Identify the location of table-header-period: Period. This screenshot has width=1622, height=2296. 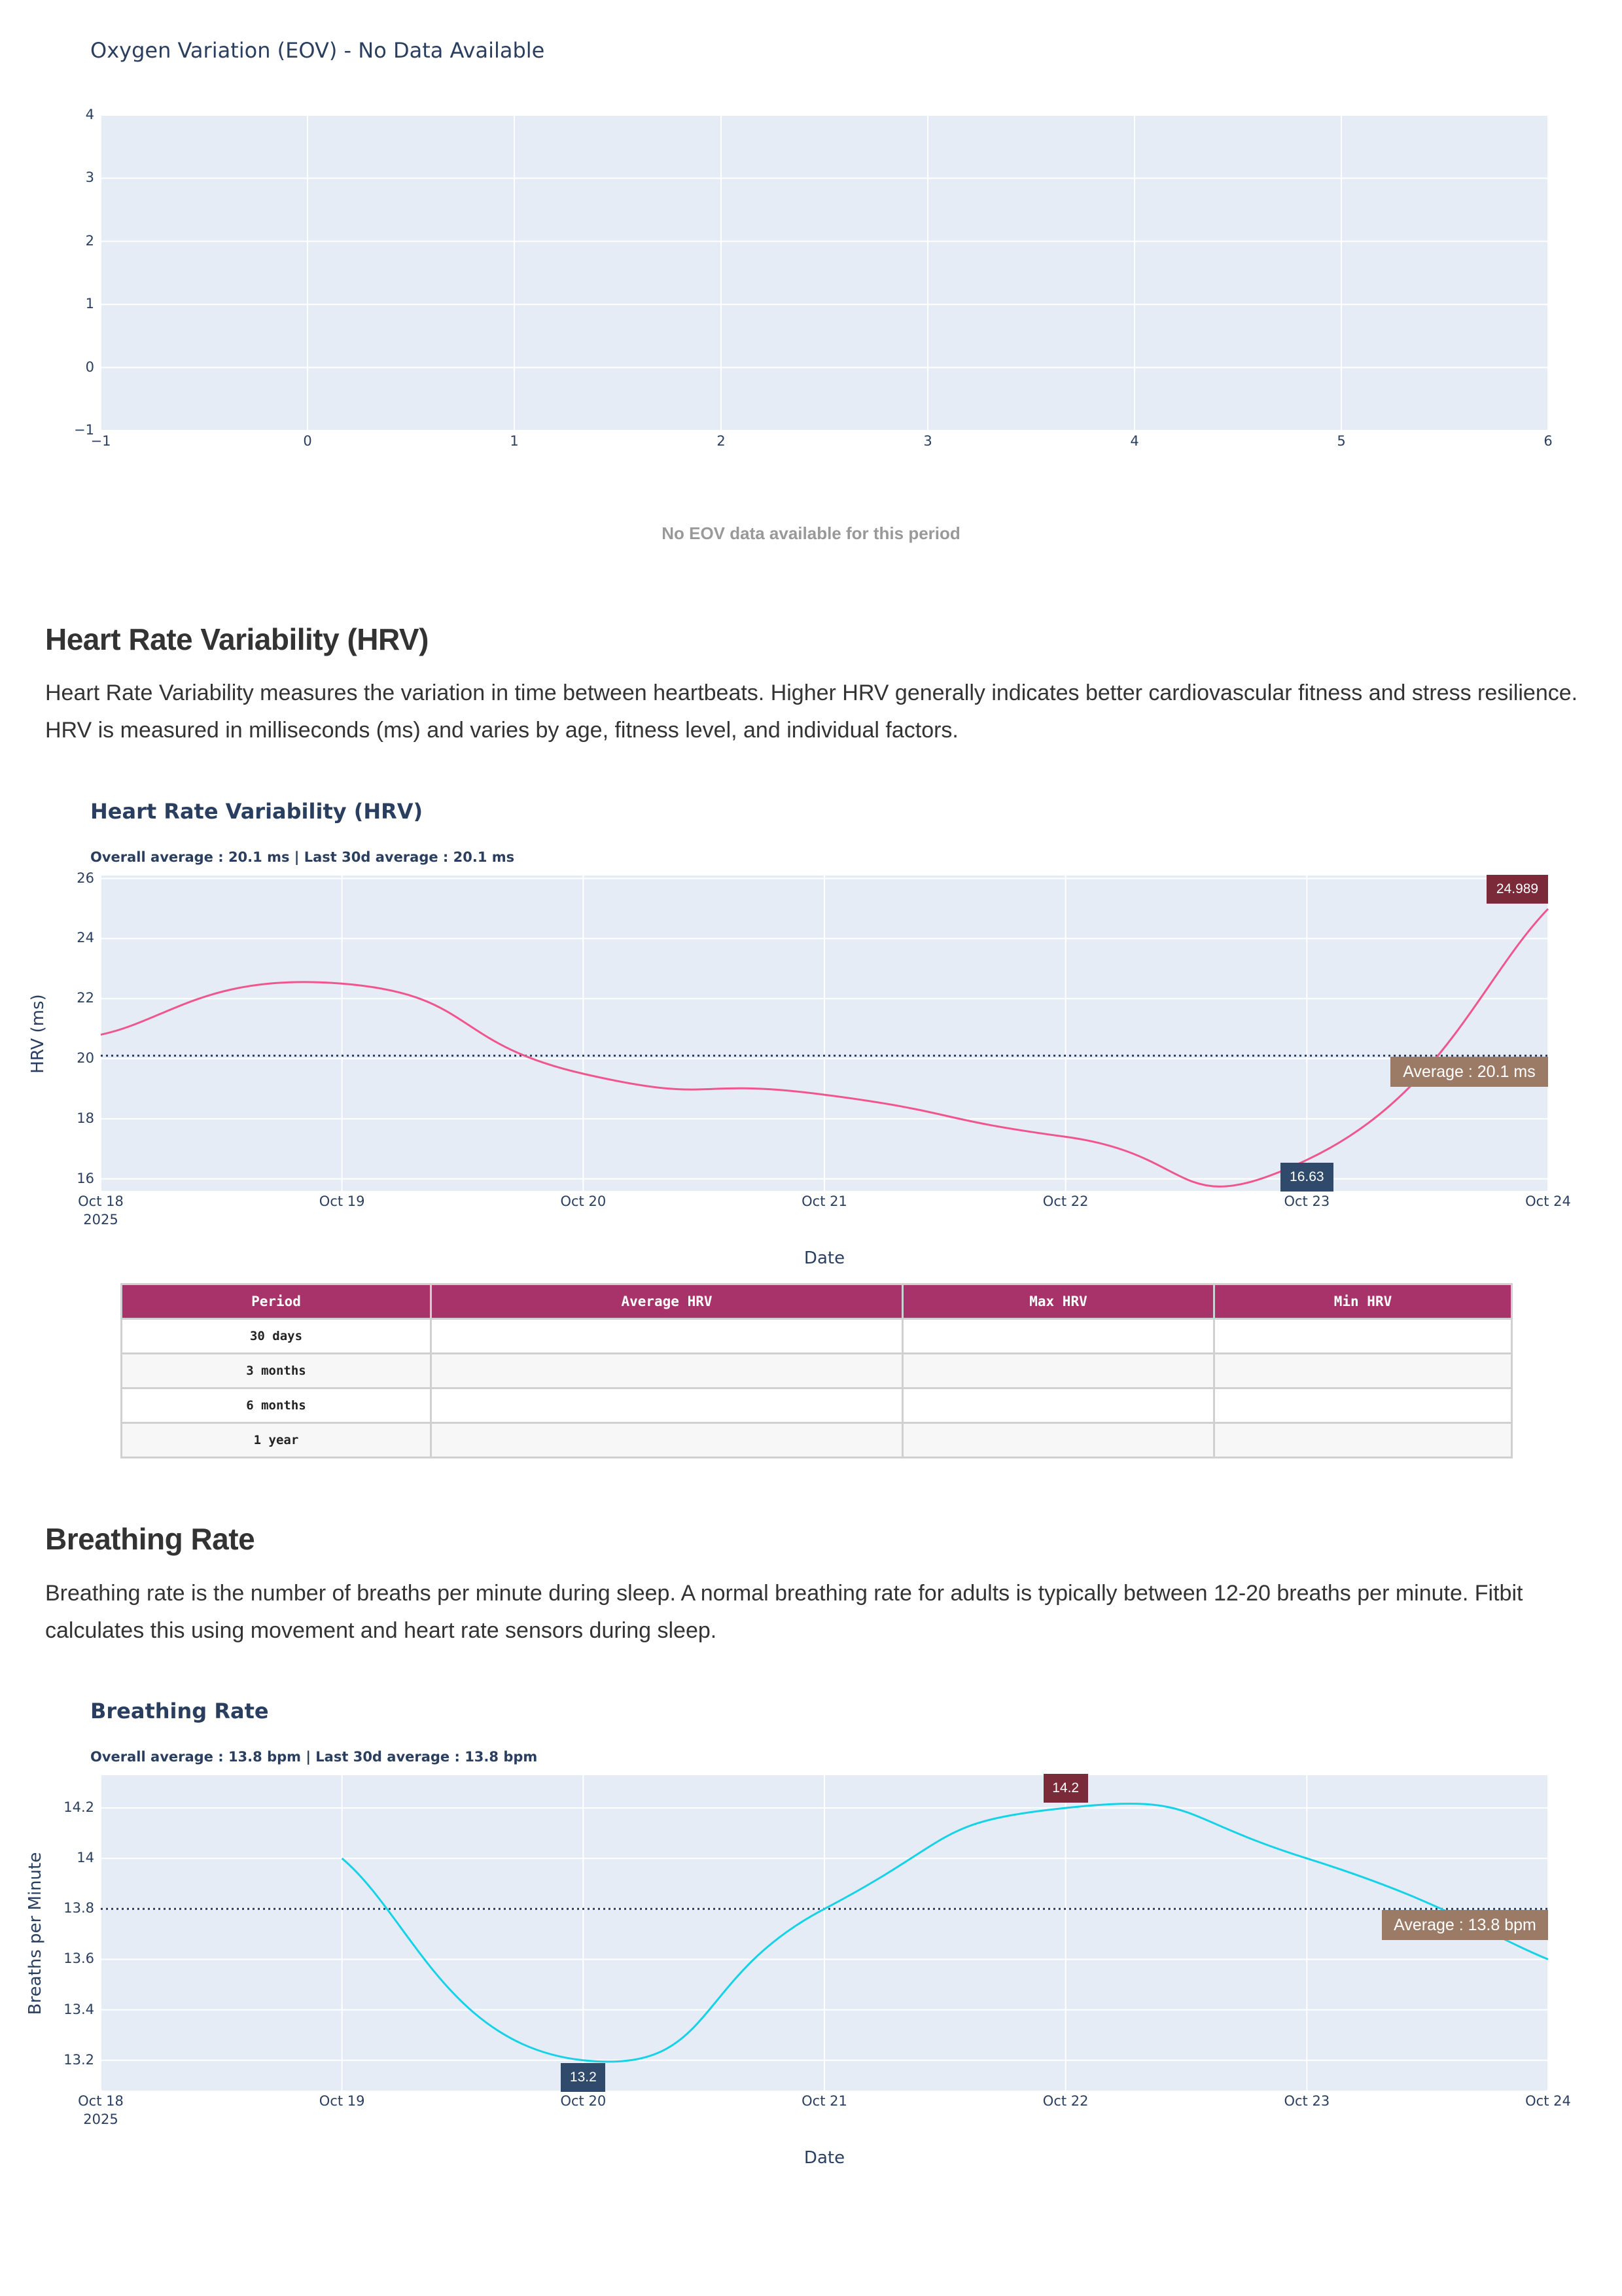
(276, 1301).